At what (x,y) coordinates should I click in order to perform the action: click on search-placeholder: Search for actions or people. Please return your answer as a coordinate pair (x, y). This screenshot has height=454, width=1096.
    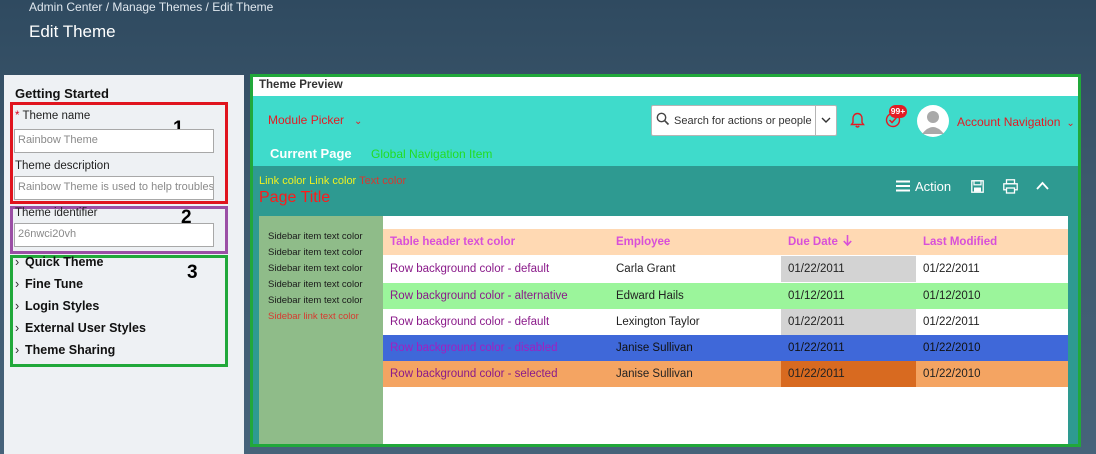
    Looking at the image, I should click on (743, 121).